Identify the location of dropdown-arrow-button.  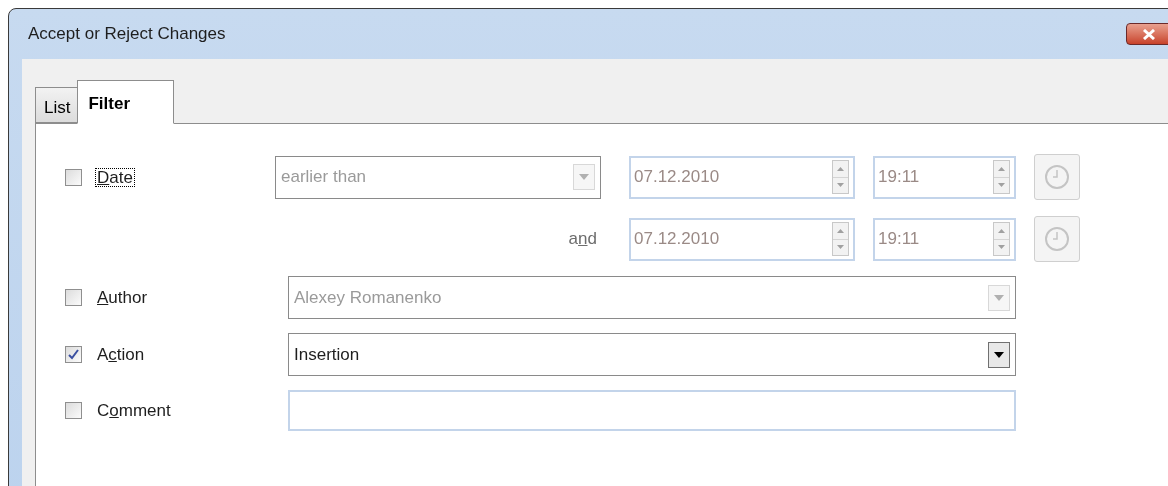
(999, 354).